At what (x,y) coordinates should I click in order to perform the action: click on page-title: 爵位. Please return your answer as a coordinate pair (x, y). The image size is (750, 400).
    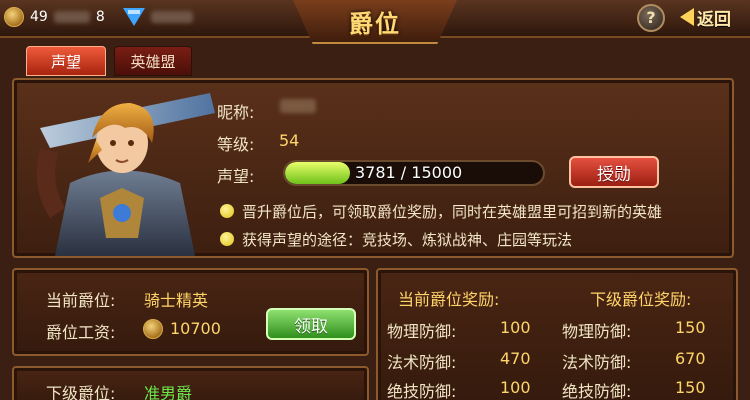
    Looking at the image, I should click on (375, 23).